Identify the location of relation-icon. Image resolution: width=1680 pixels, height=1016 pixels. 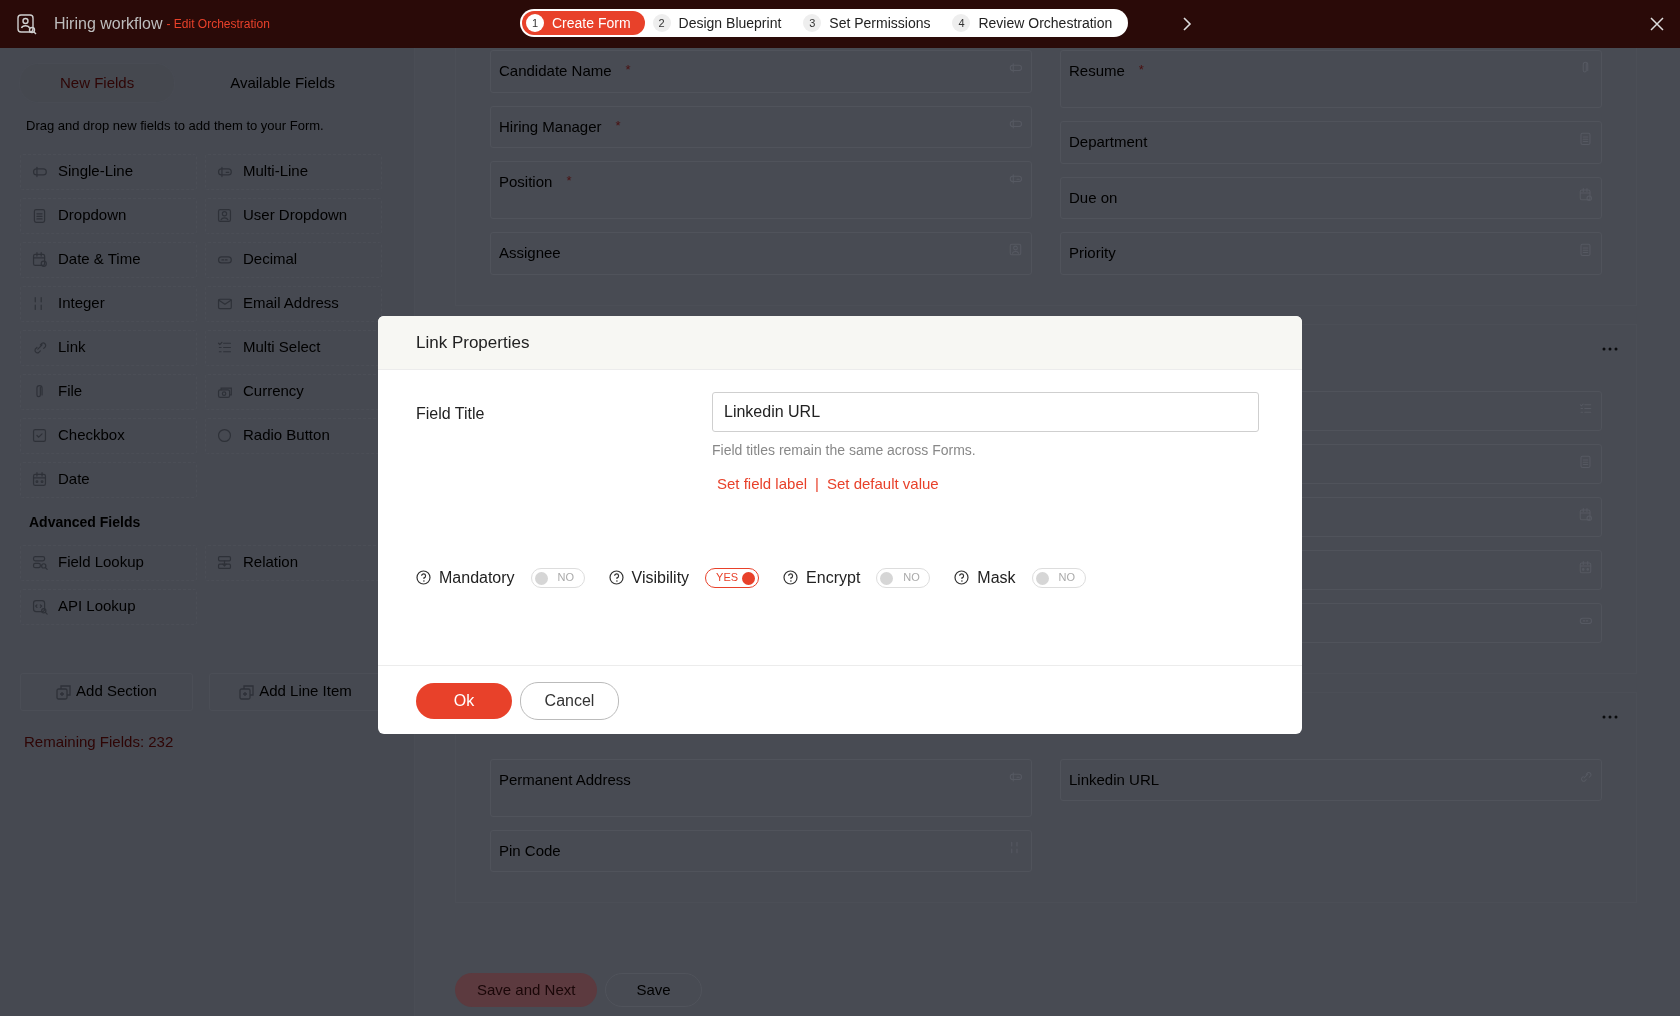
(224, 562).